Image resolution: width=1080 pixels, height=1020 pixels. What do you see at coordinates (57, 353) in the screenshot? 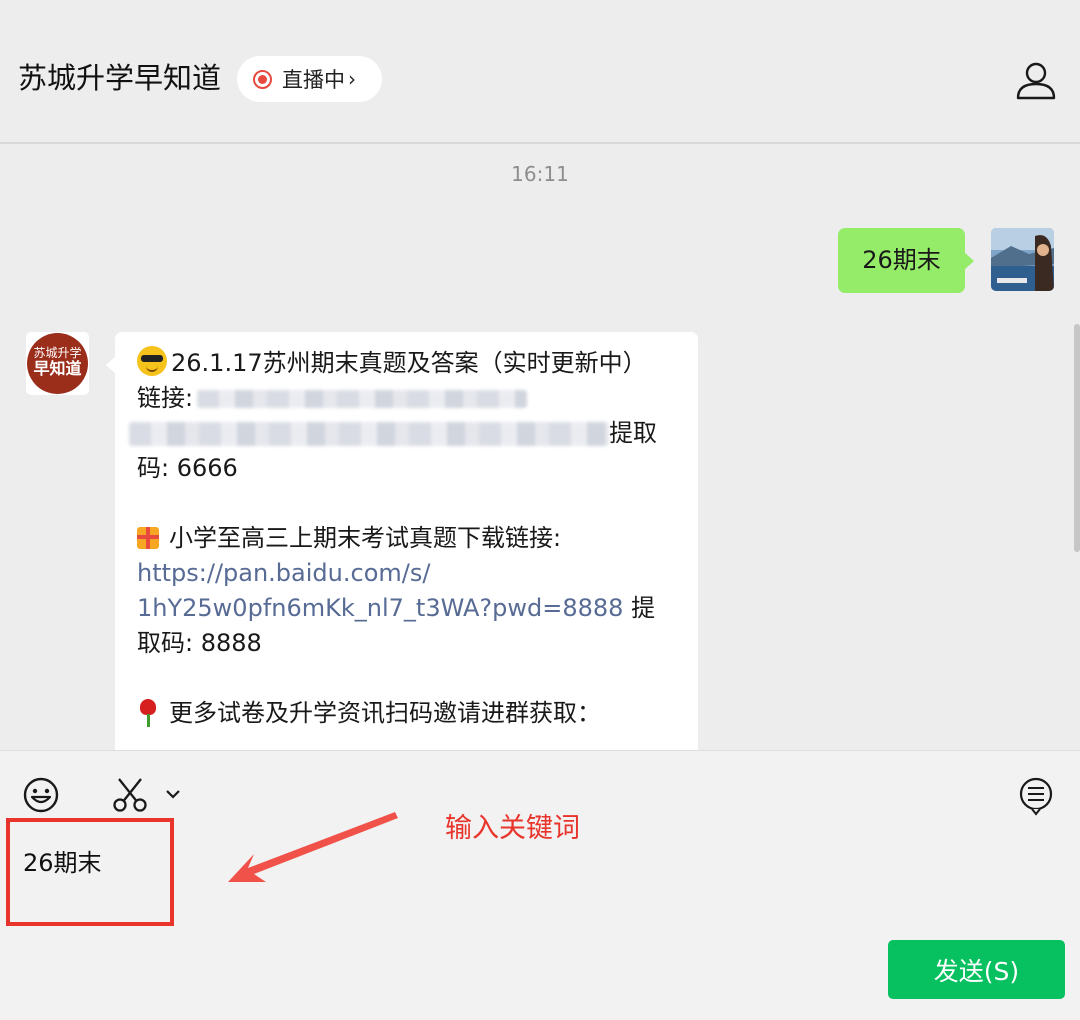
I see `bot-logo-line1: 苏城升学` at bounding box center [57, 353].